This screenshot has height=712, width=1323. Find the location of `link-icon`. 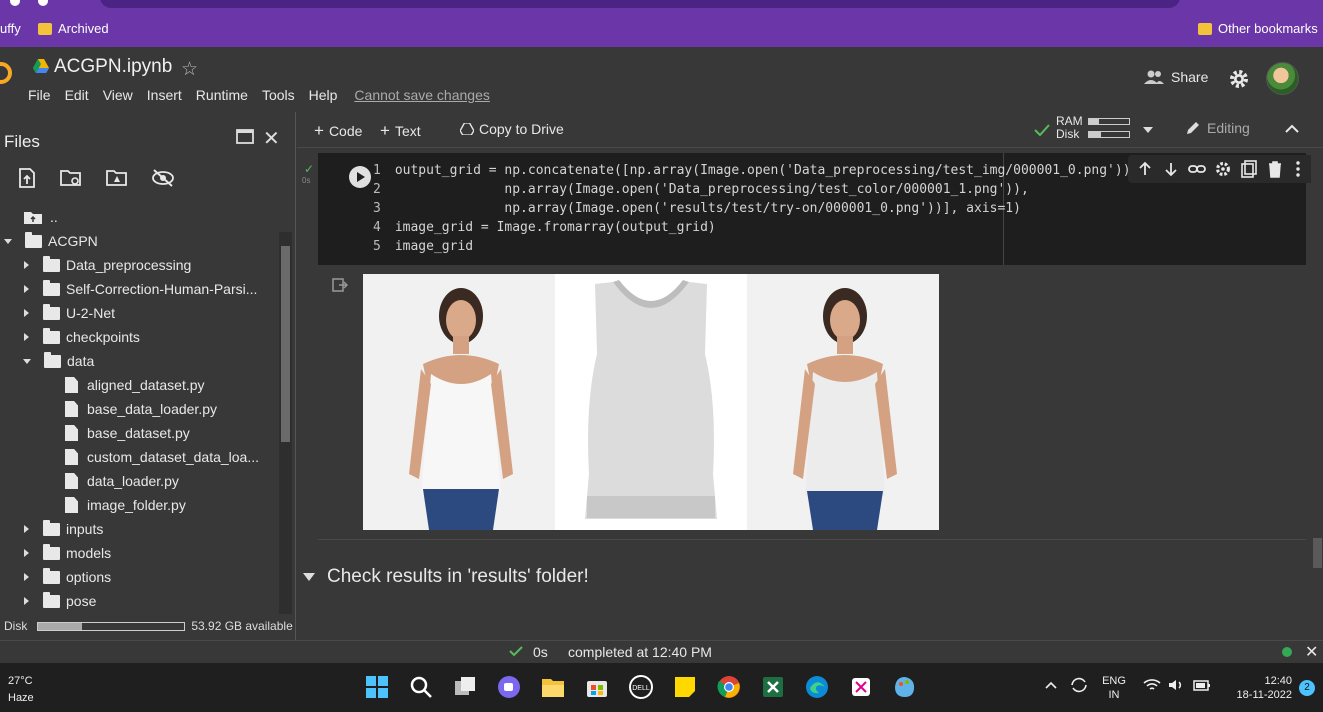

link-icon is located at coordinates (1197, 169).